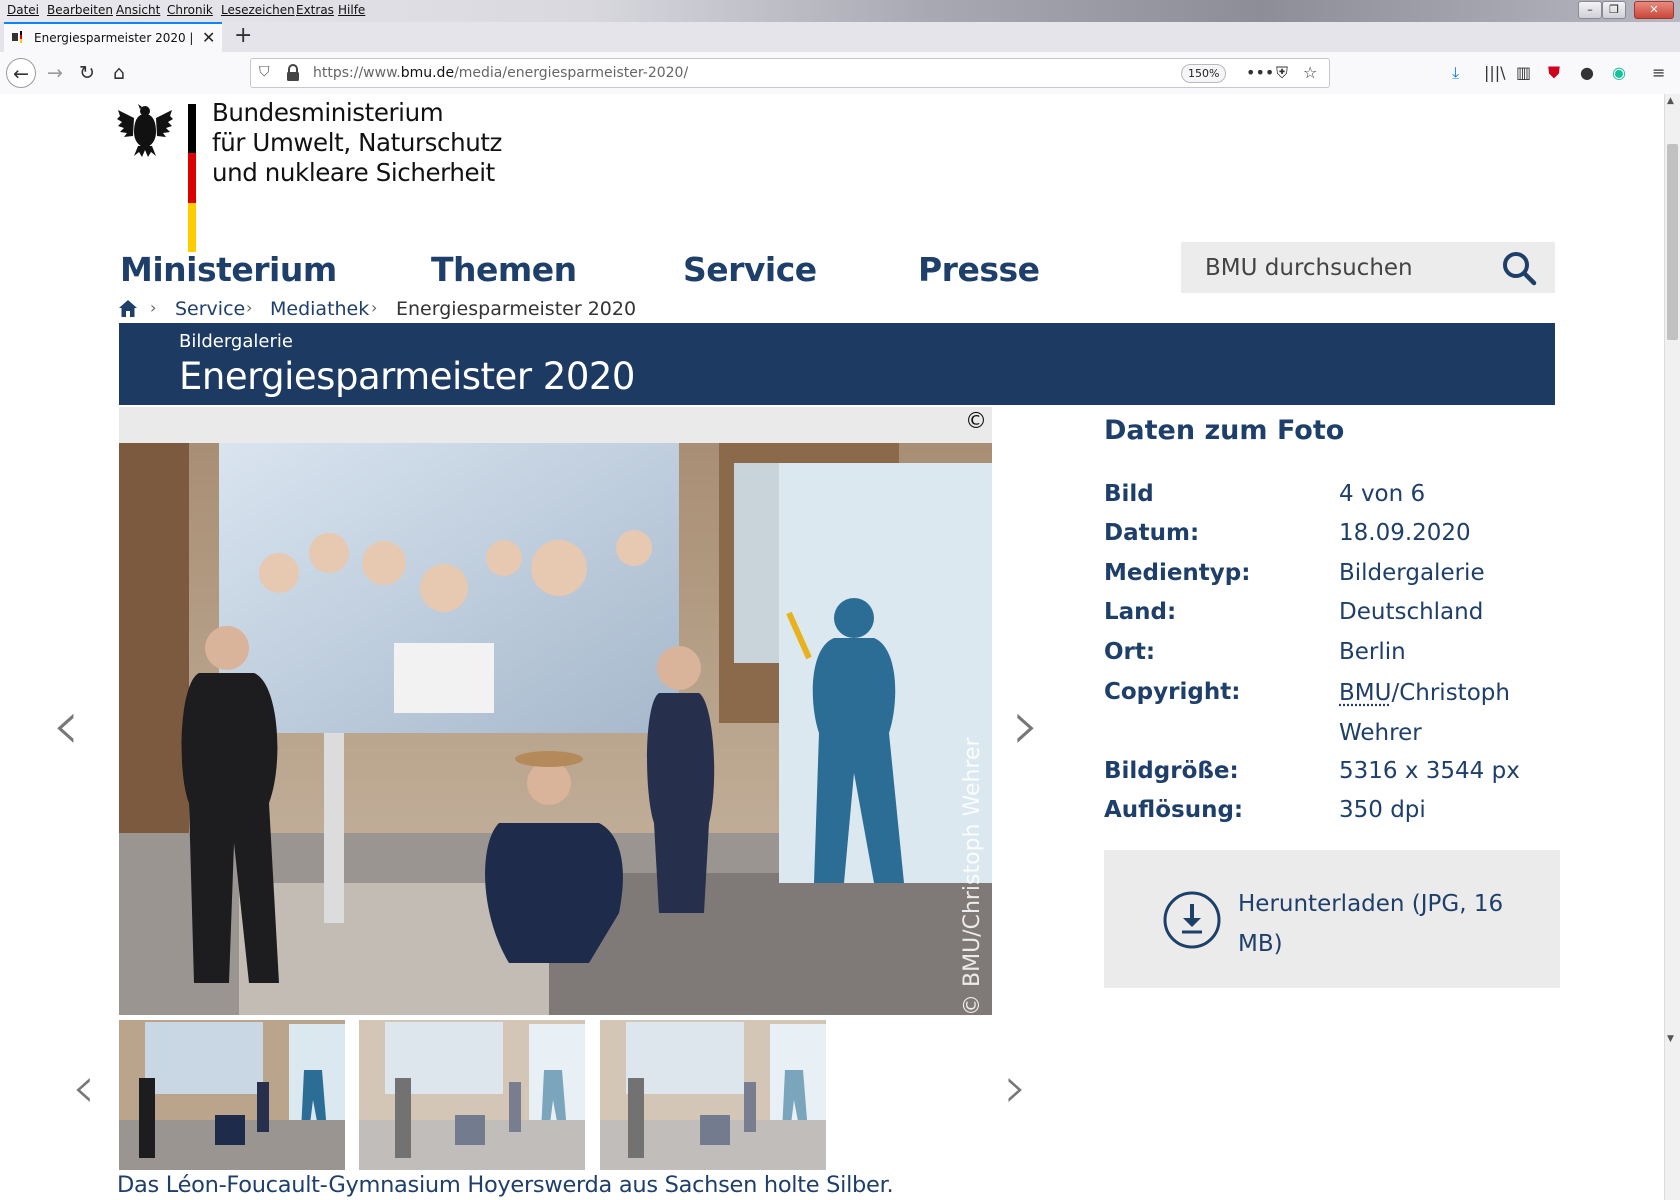 The image size is (1680, 1200). I want to click on lock-icon, so click(293, 73).